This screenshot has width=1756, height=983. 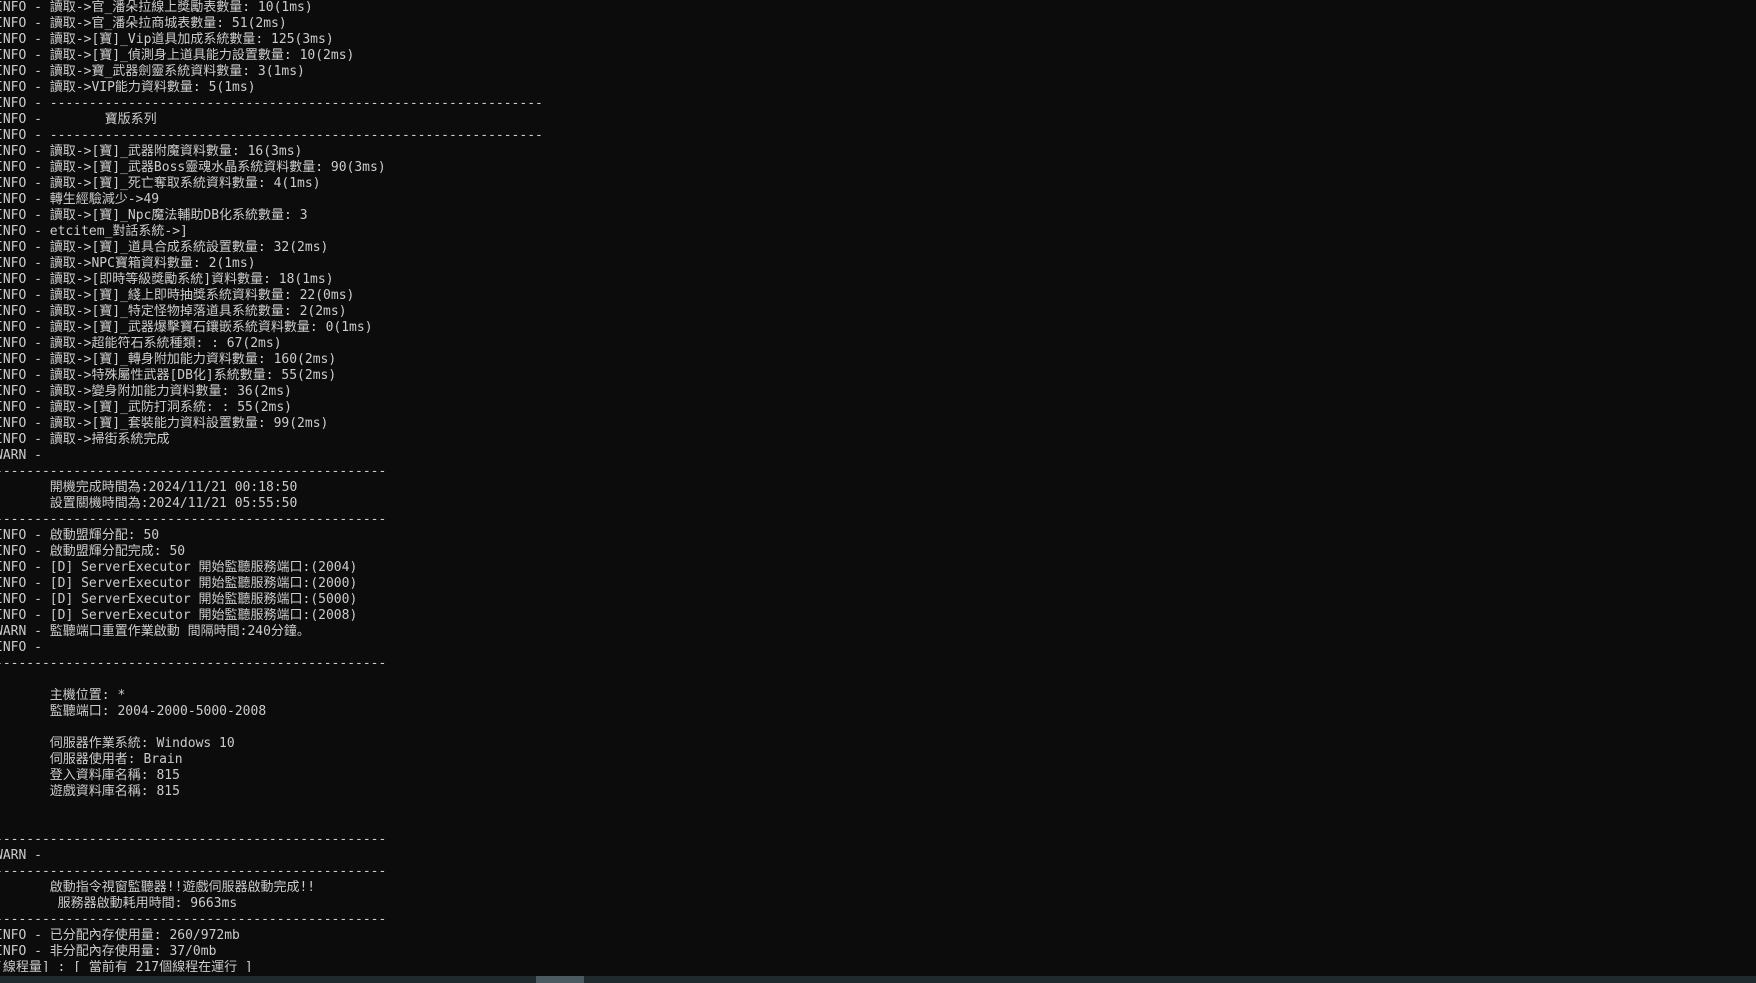 What do you see at coordinates (158, 887) in the screenshot?
I see `console-line: 啟動指令視窗監聽器!!遊戲伺服器啟動完成!!` at bounding box center [158, 887].